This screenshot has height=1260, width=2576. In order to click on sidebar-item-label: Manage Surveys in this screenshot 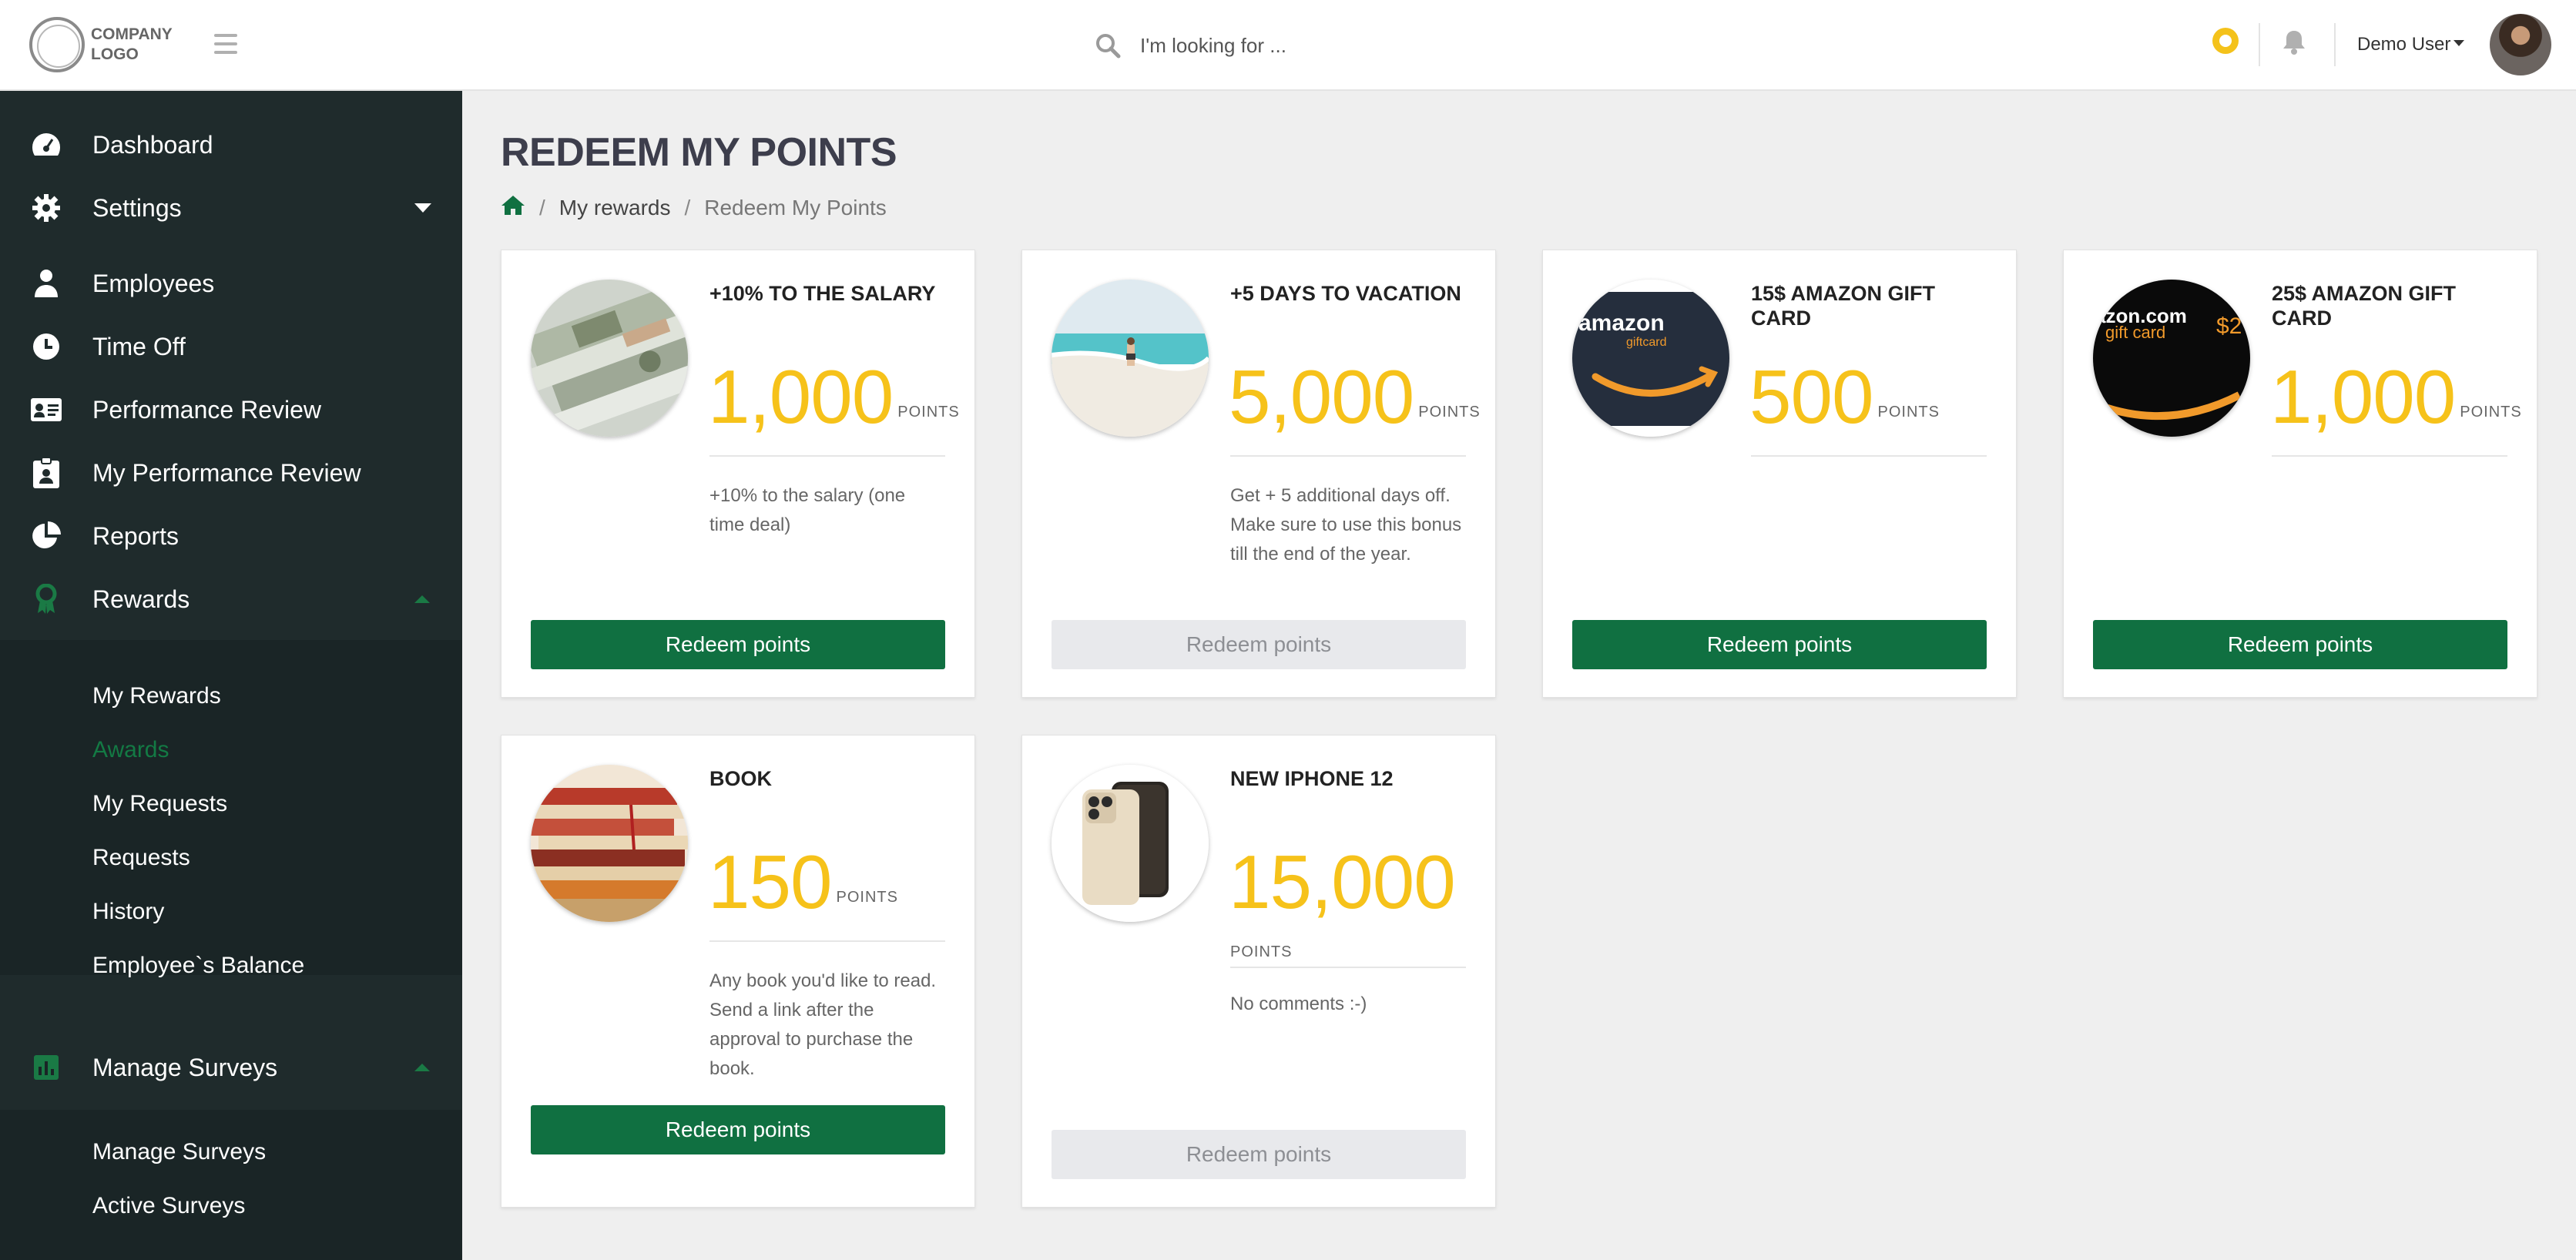, I will do `click(185, 1067)`.